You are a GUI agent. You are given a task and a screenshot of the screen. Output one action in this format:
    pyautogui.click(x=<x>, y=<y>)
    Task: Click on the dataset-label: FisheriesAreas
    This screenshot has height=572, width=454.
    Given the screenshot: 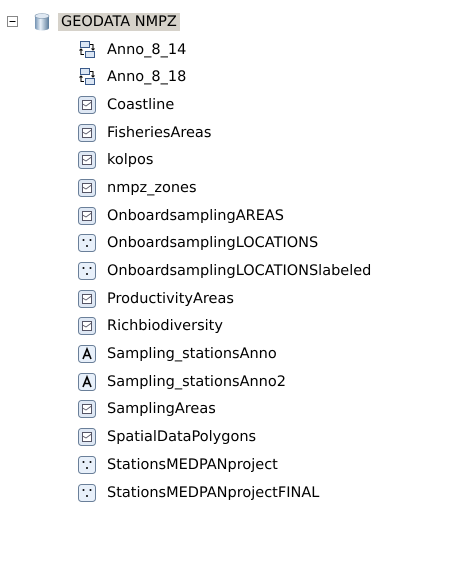 What is the action you would take?
    pyautogui.click(x=159, y=133)
    